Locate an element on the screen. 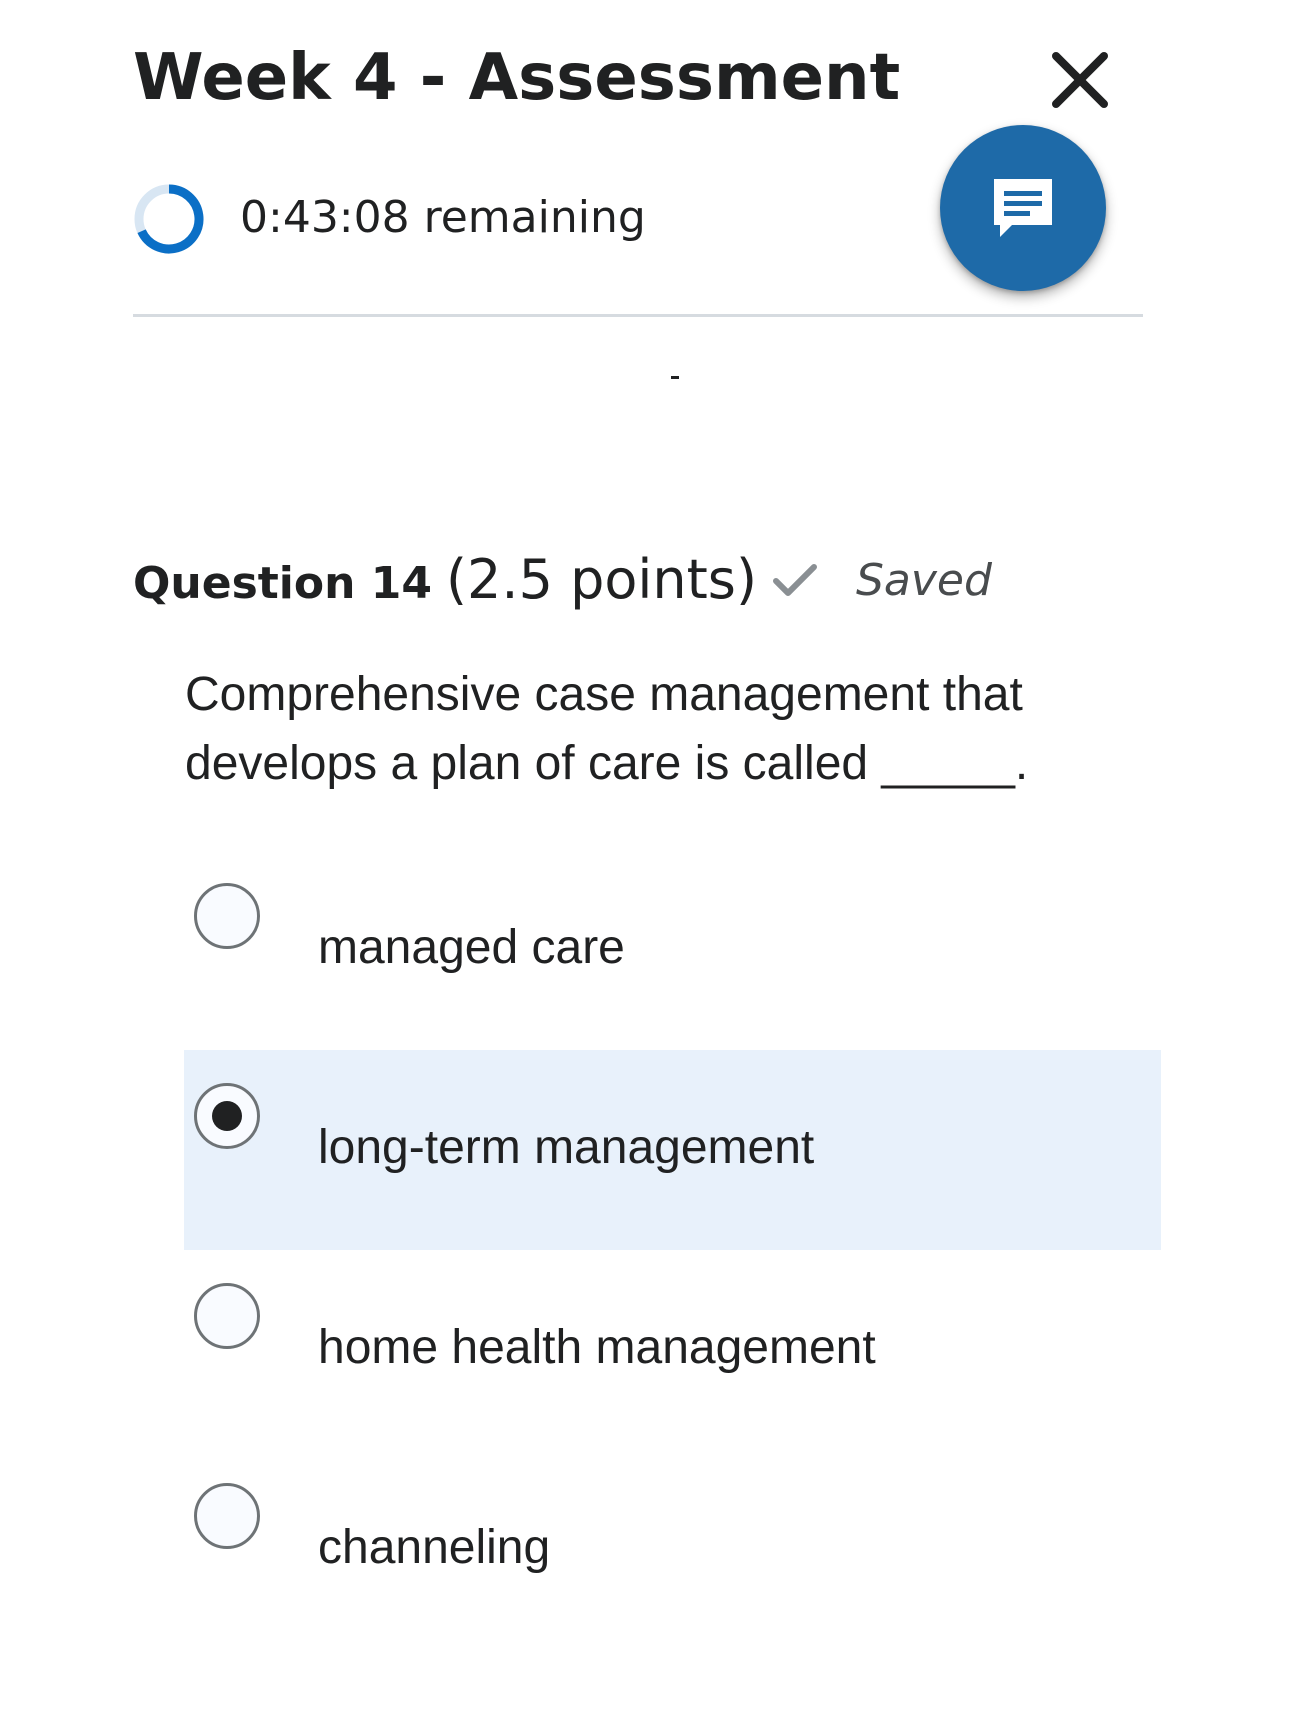 The image size is (1290, 1711). scroll-marker is located at coordinates (675, 377).